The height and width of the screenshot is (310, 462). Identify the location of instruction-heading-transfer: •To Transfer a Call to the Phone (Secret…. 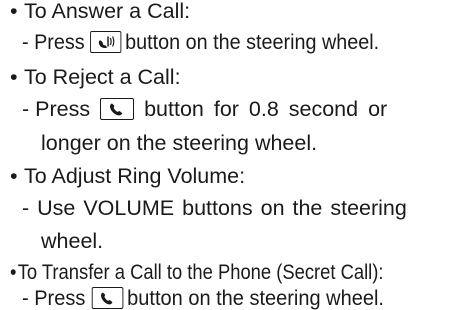
(228, 272).